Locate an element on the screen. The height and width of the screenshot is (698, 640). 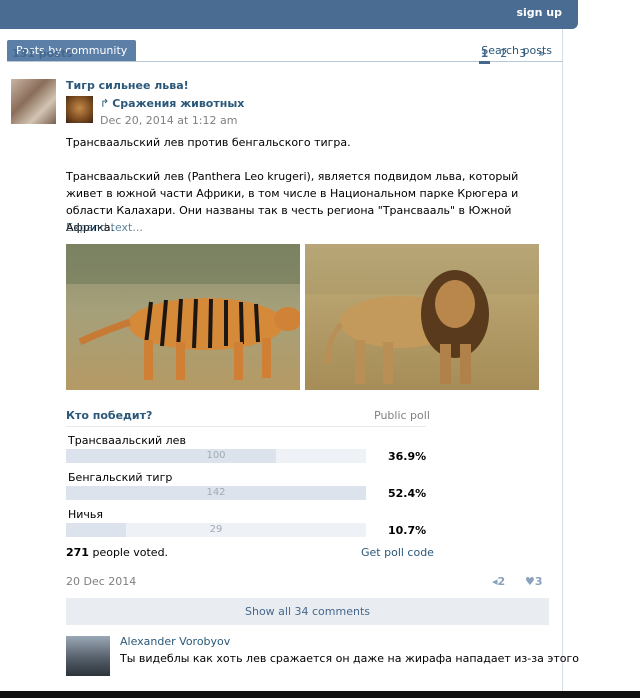
poll-option-bar: 29 is located at coordinates (216, 530).